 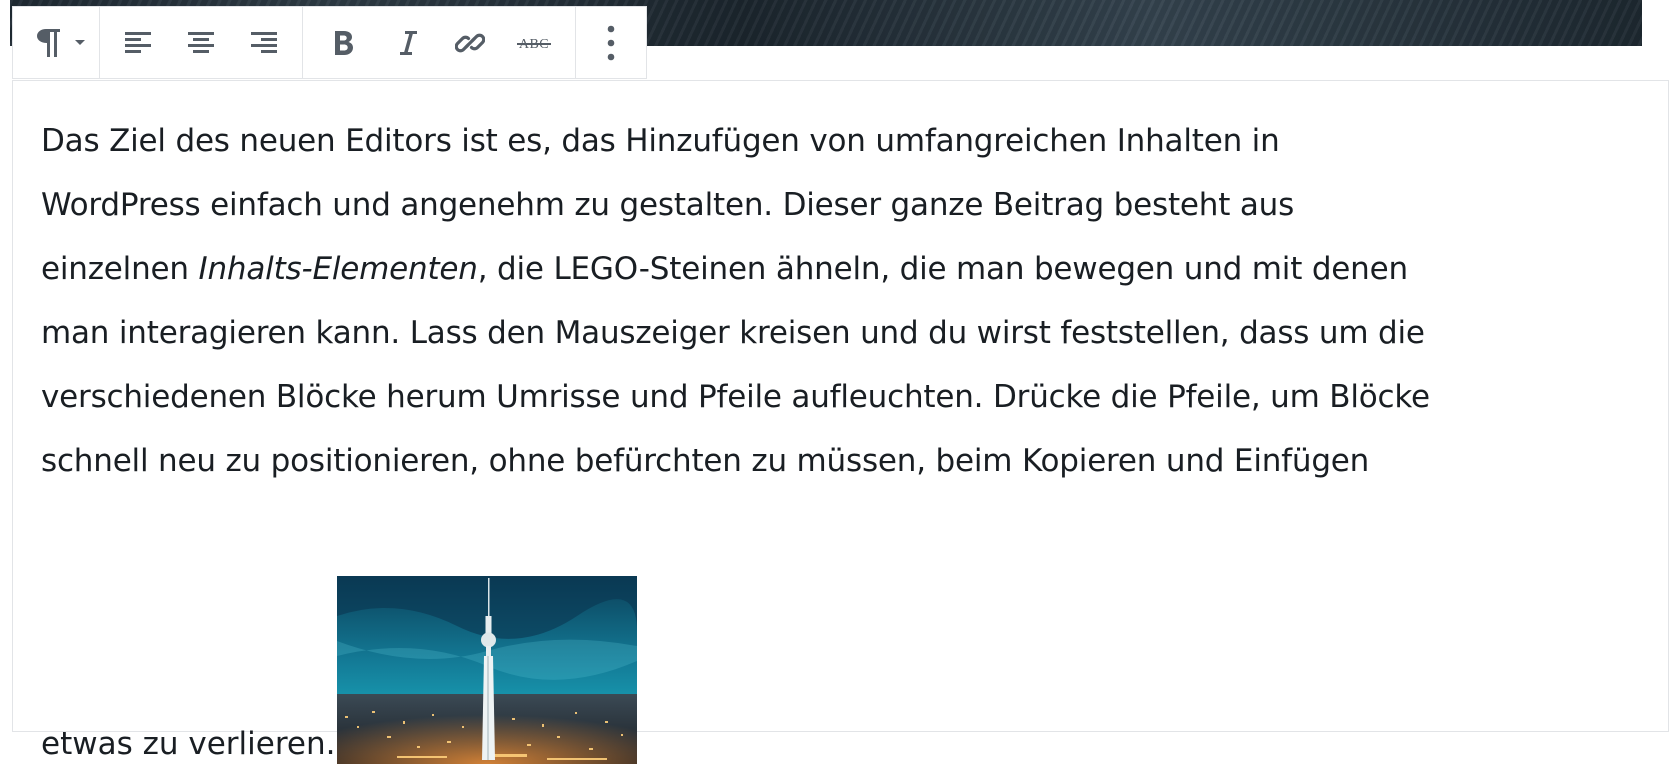 I want to click on block-toolbar: ABC, so click(x=329, y=42).